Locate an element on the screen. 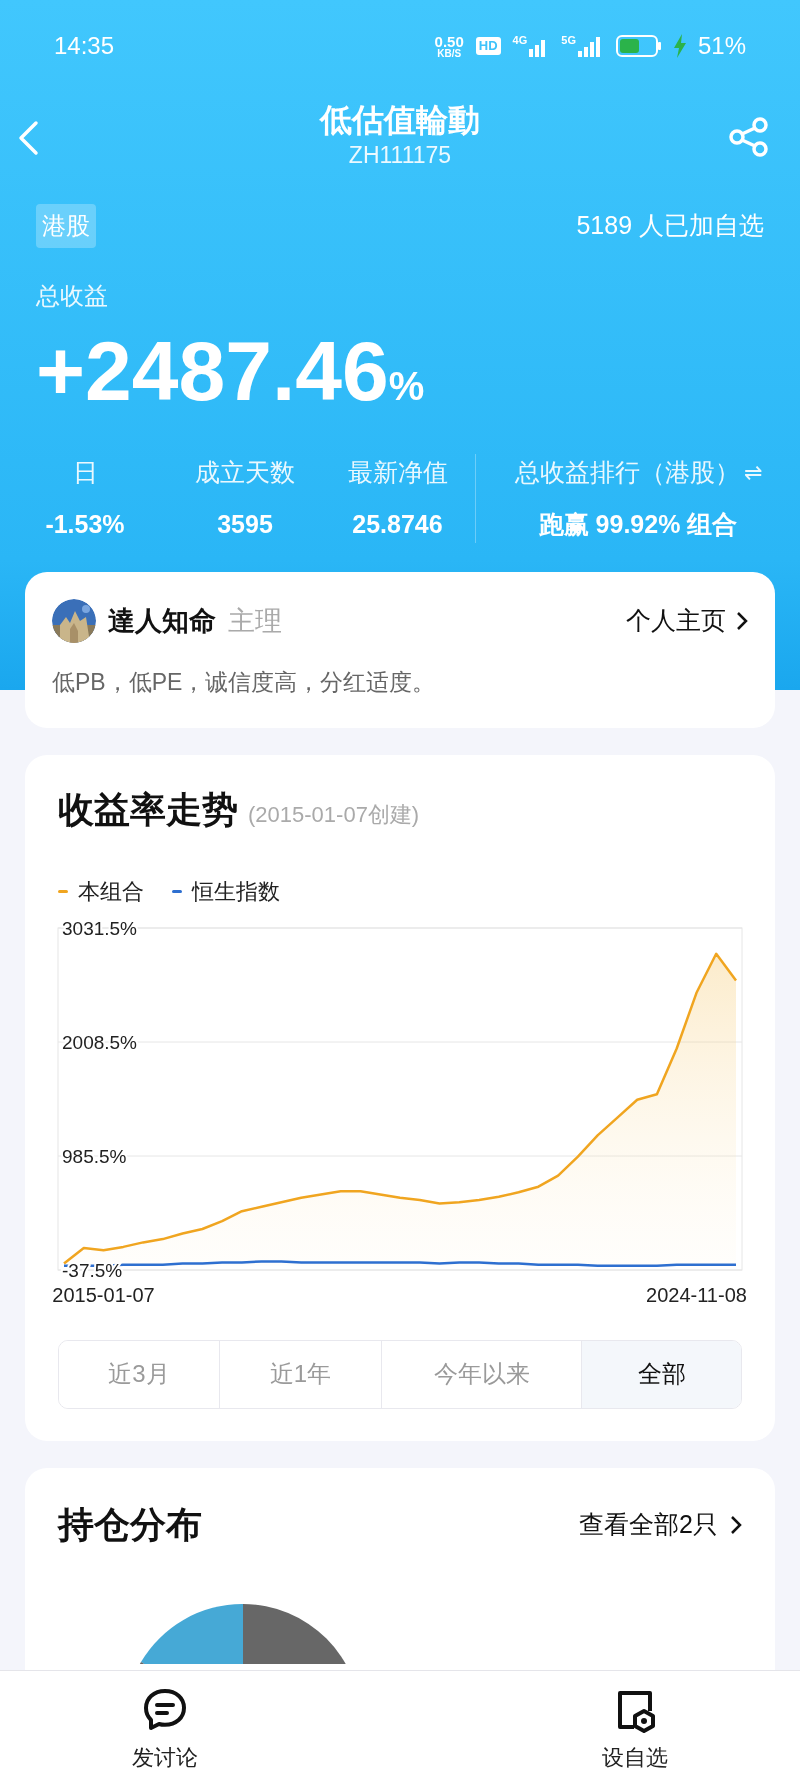 The width and height of the screenshot is (800, 1787). manager-name: 達人知命 is located at coordinates (162, 621).